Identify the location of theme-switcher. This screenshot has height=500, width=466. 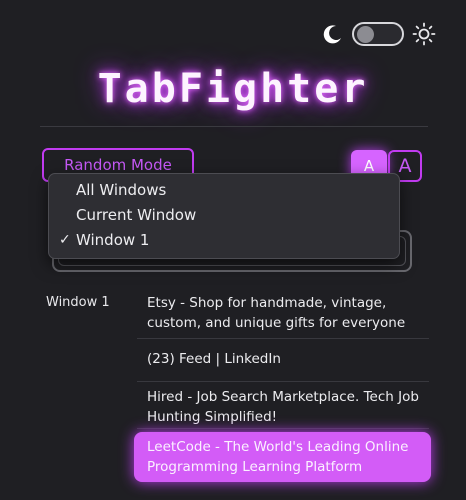
(379, 34).